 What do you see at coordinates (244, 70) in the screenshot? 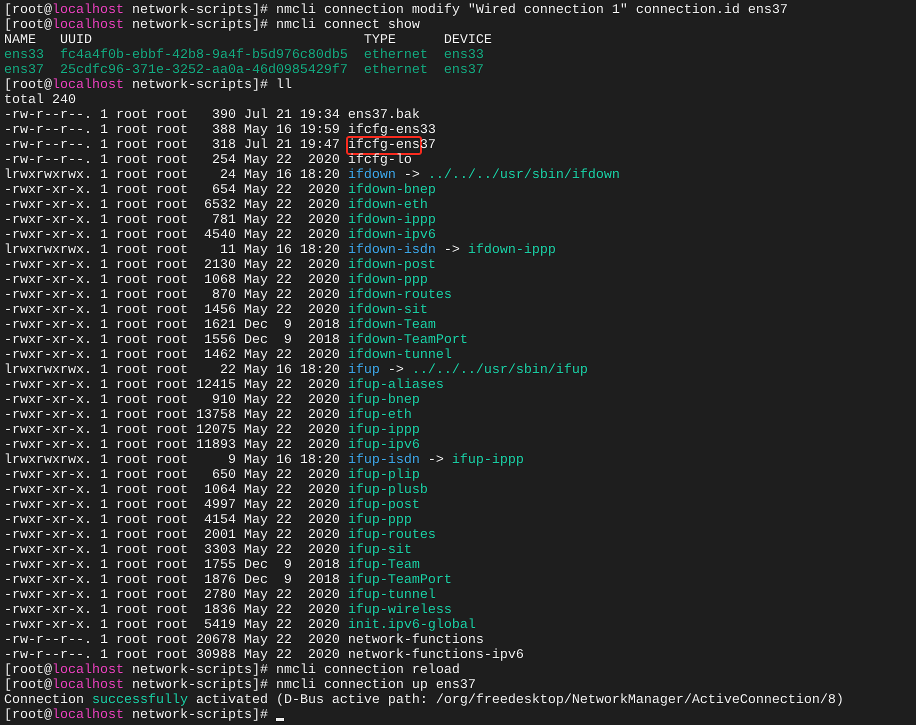
I see `terminal-line: ens37 25cdfc96-371e-3252-aa0a-46d0985429f7 ethernet ens37` at bounding box center [244, 70].